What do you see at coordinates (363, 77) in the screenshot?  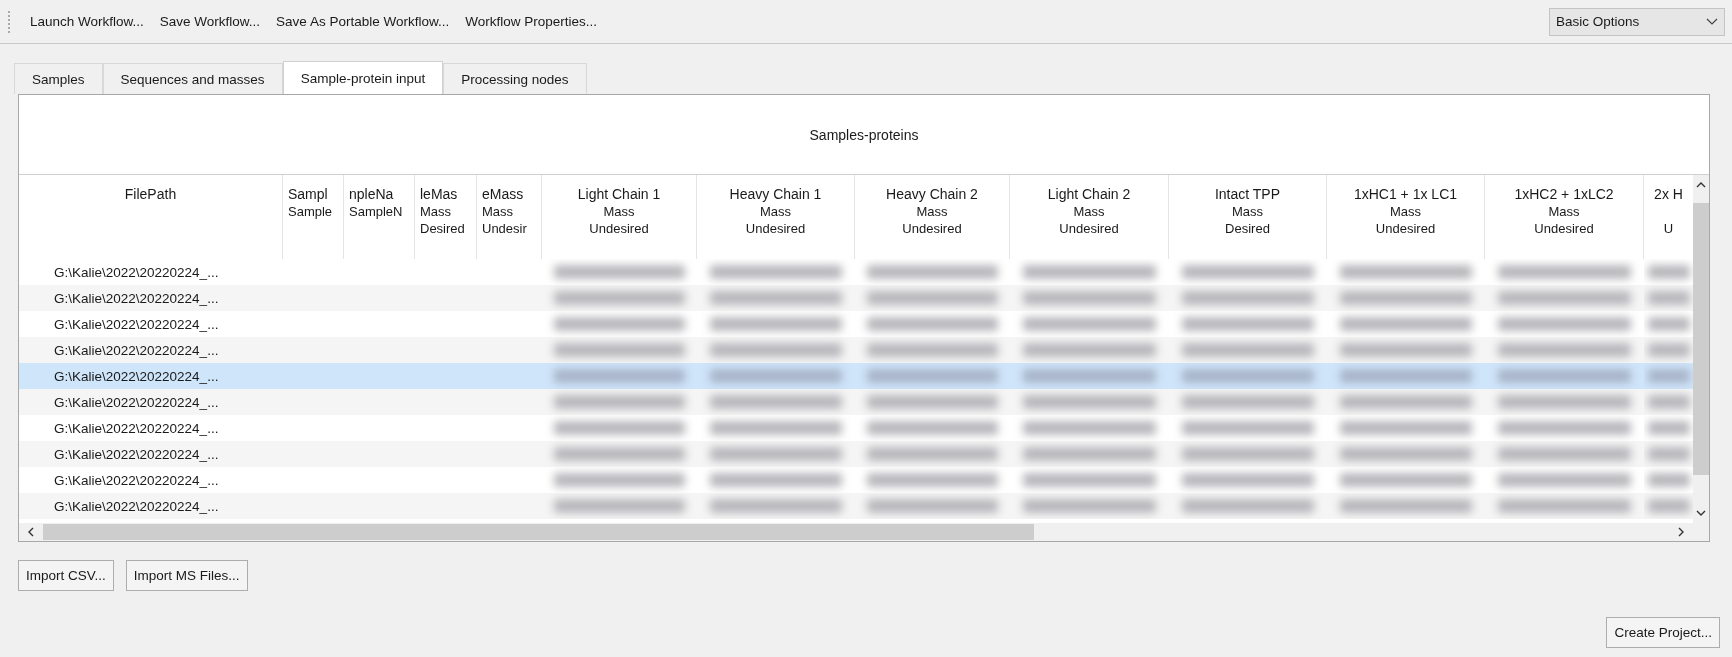 I see `tab: Sample-protein input` at bounding box center [363, 77].